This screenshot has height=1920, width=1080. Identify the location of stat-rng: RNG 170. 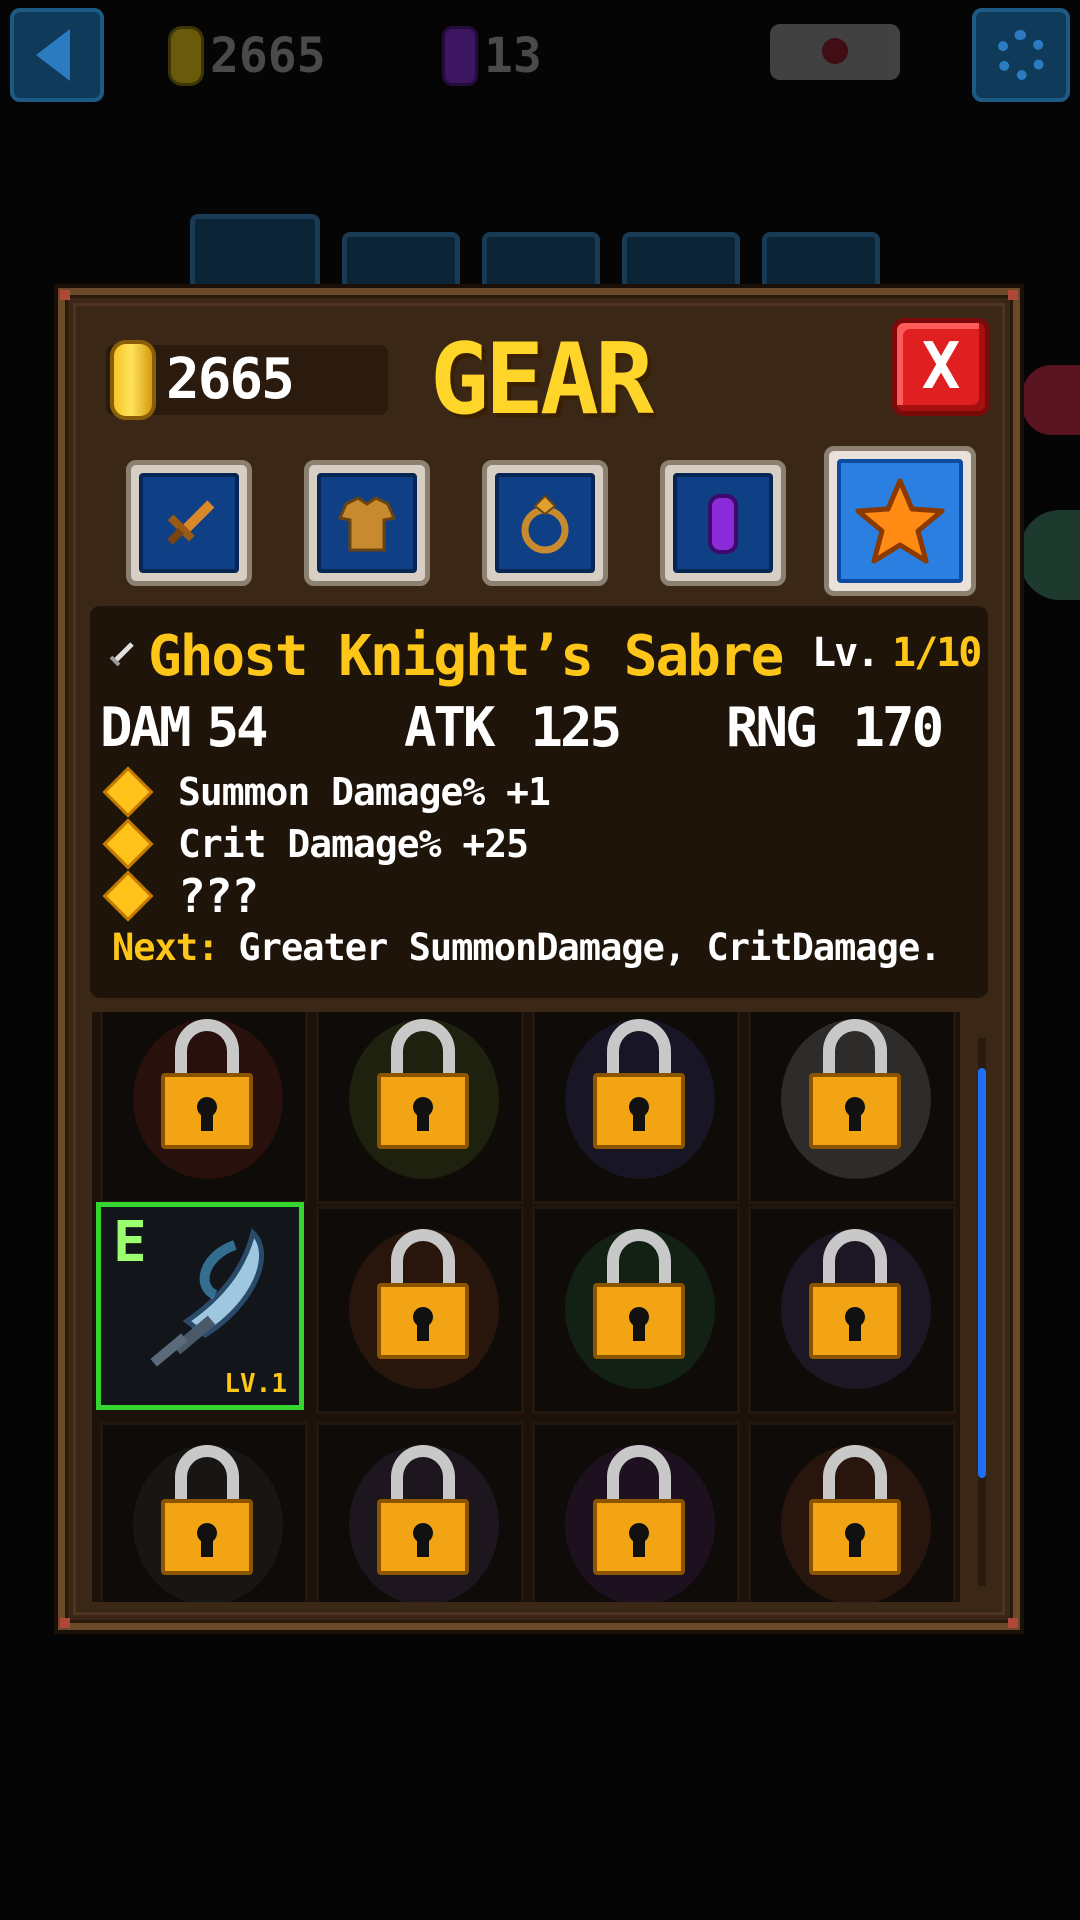
(835, 728).